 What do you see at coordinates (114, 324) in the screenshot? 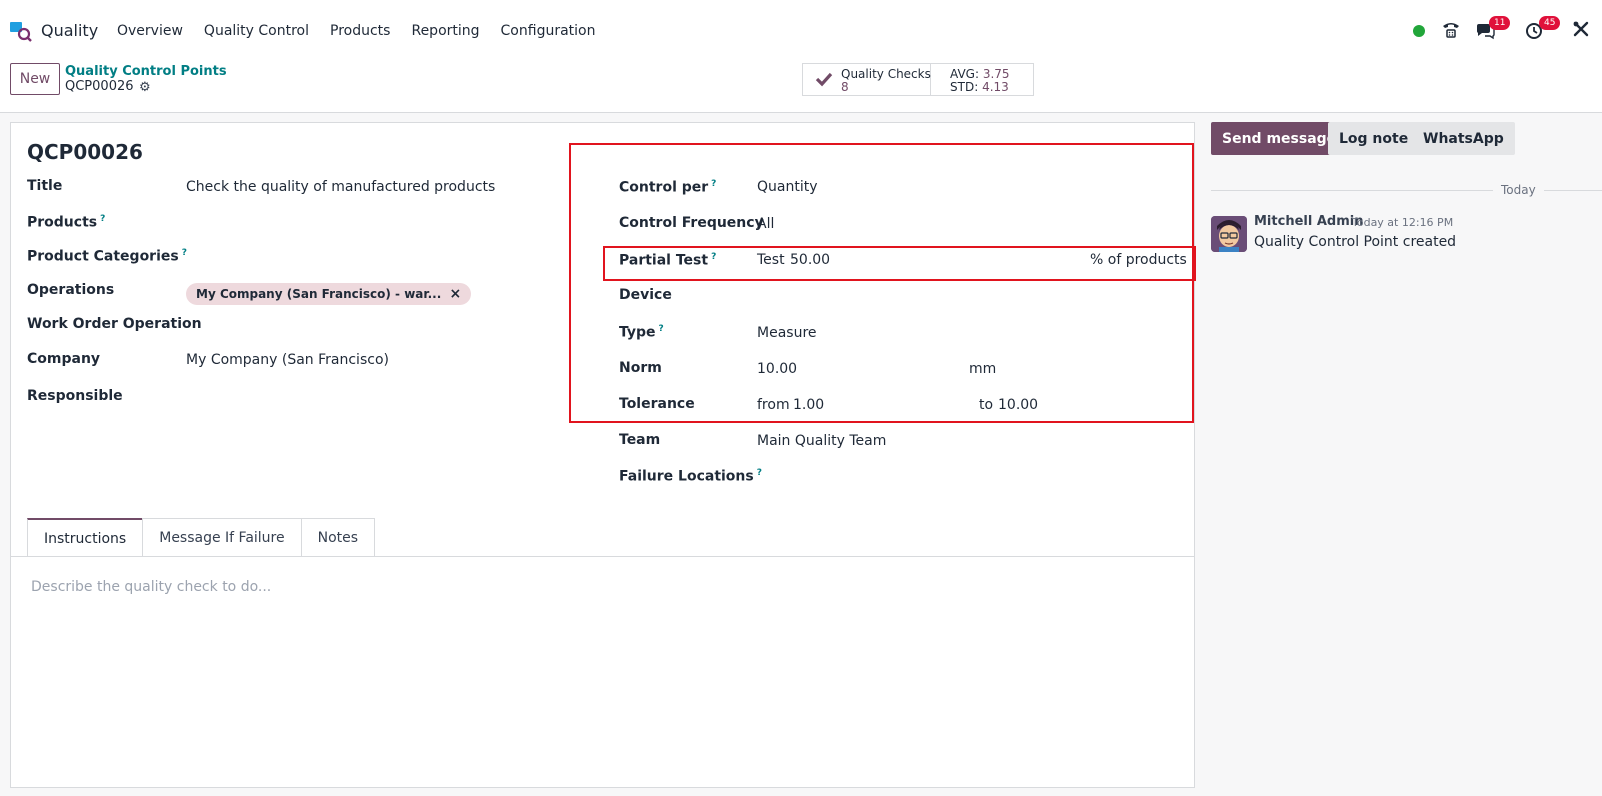
I see `work-order-operation-label: Work Order Operation` at bounding box center [114, 324].